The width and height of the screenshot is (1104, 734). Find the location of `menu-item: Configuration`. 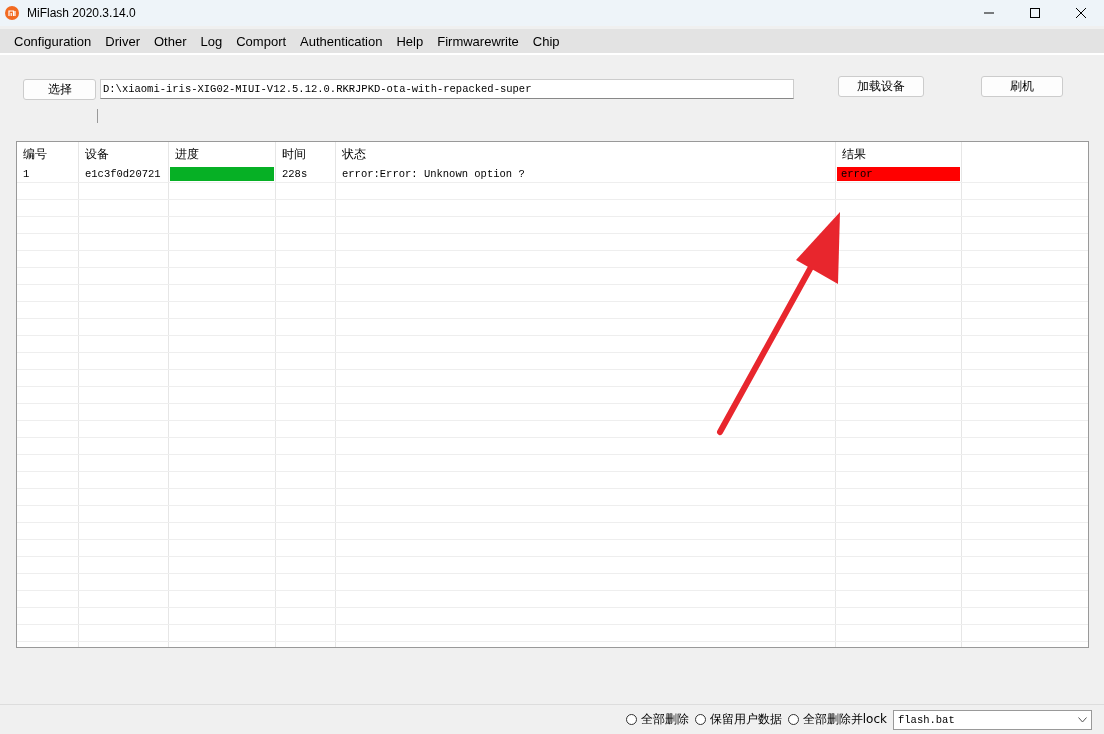

menu-item: Configuration is located at coordinates (53, 41).